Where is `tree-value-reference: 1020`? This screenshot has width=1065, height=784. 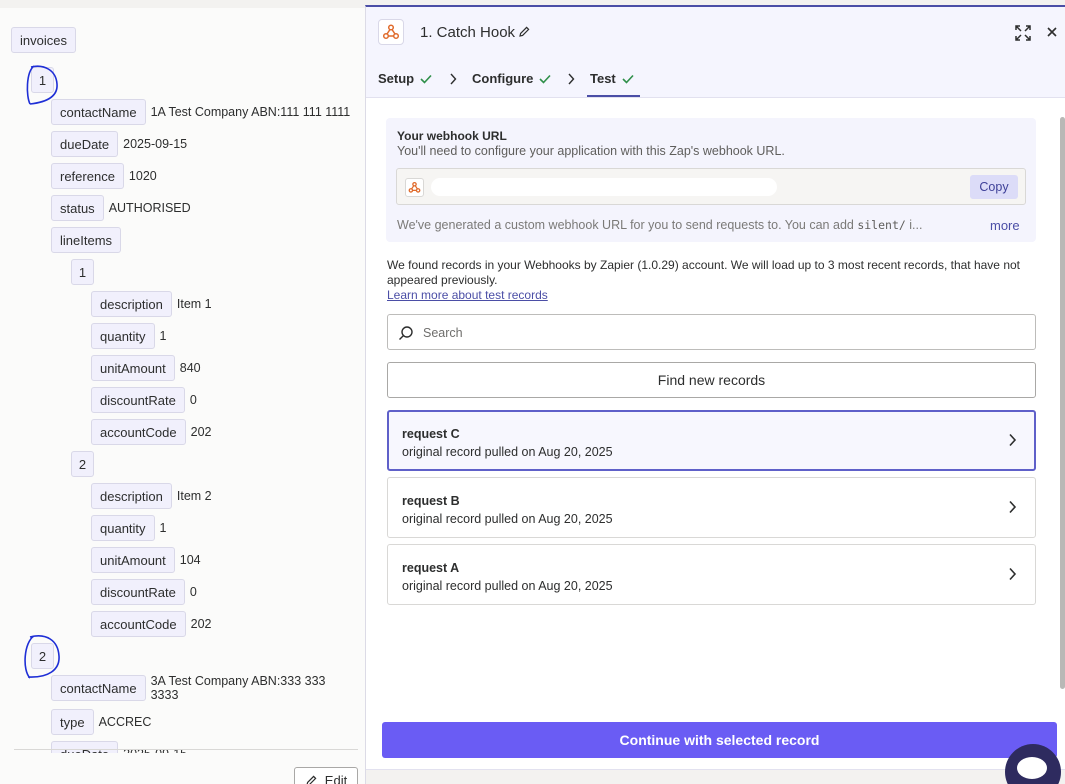
tree-value-reference: 1020 is located at coordinates (142, 176).